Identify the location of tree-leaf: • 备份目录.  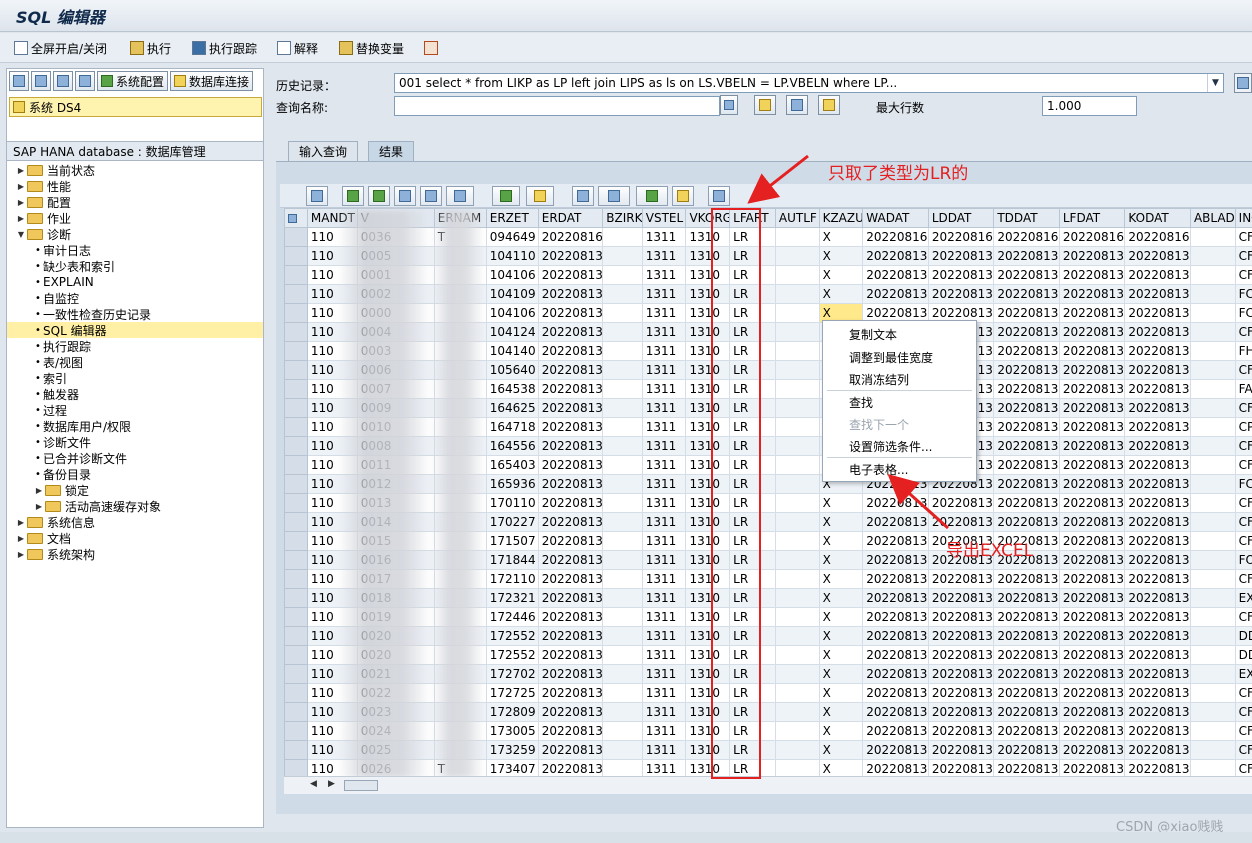
(135, 474).